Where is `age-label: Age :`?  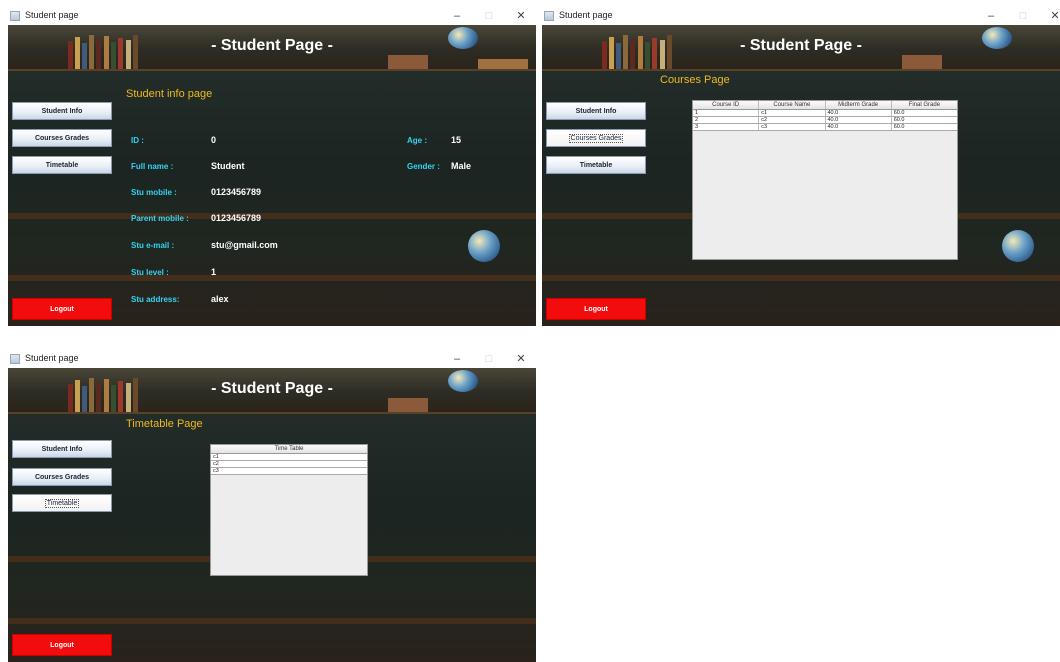 age-label: Age : is located at coordinates (417, 140).